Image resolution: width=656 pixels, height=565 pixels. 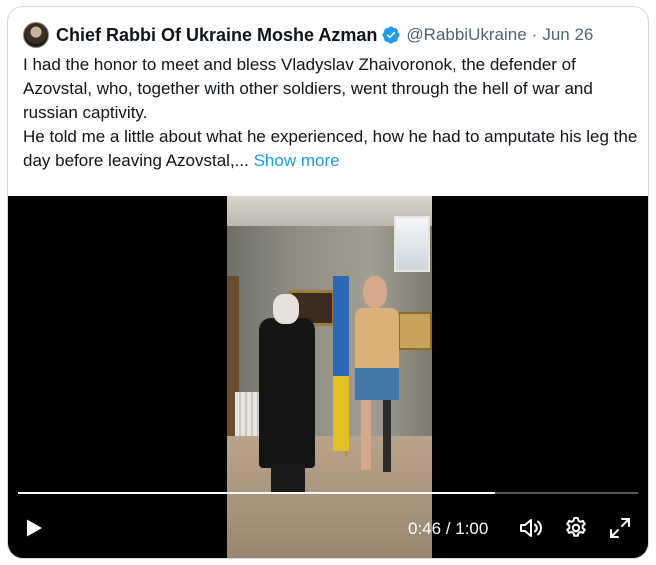 I want to click on show-more-link: Show more, so click(x=297, y=160).